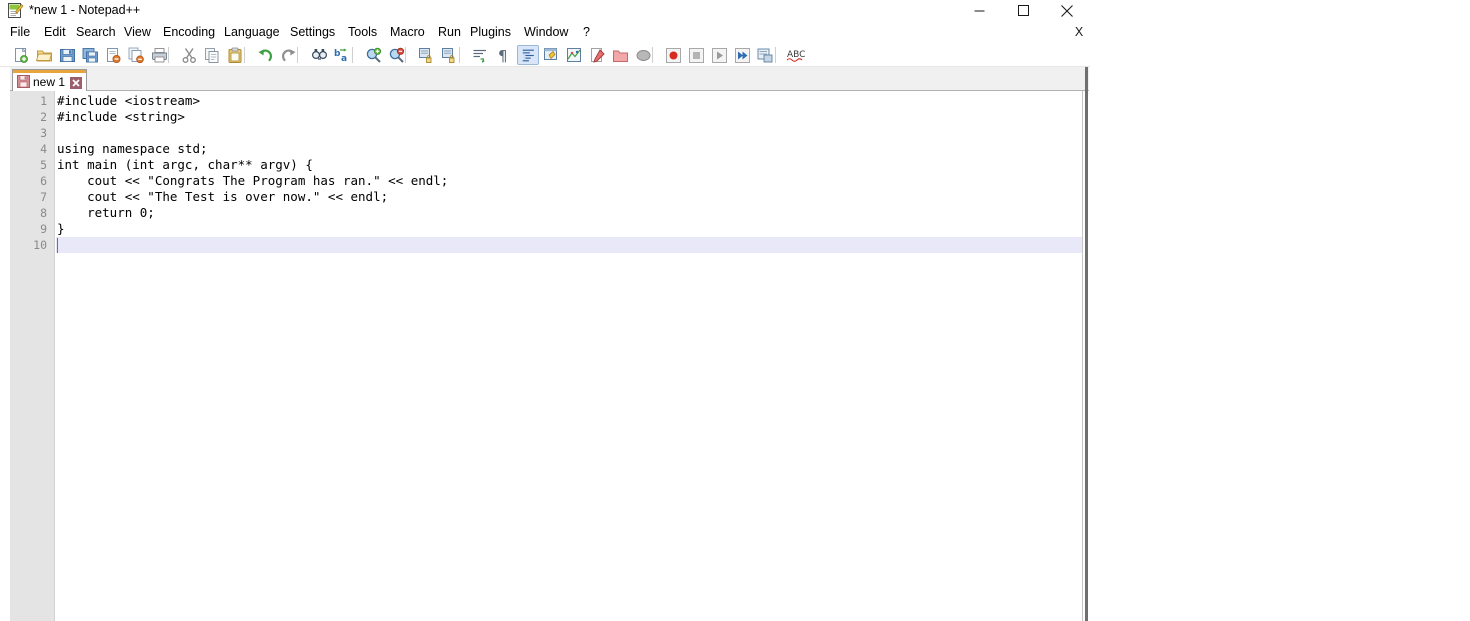  Describe the element at coordinates (55, 32) in the screenshot. I see `menu-edit: Edit` at that location.